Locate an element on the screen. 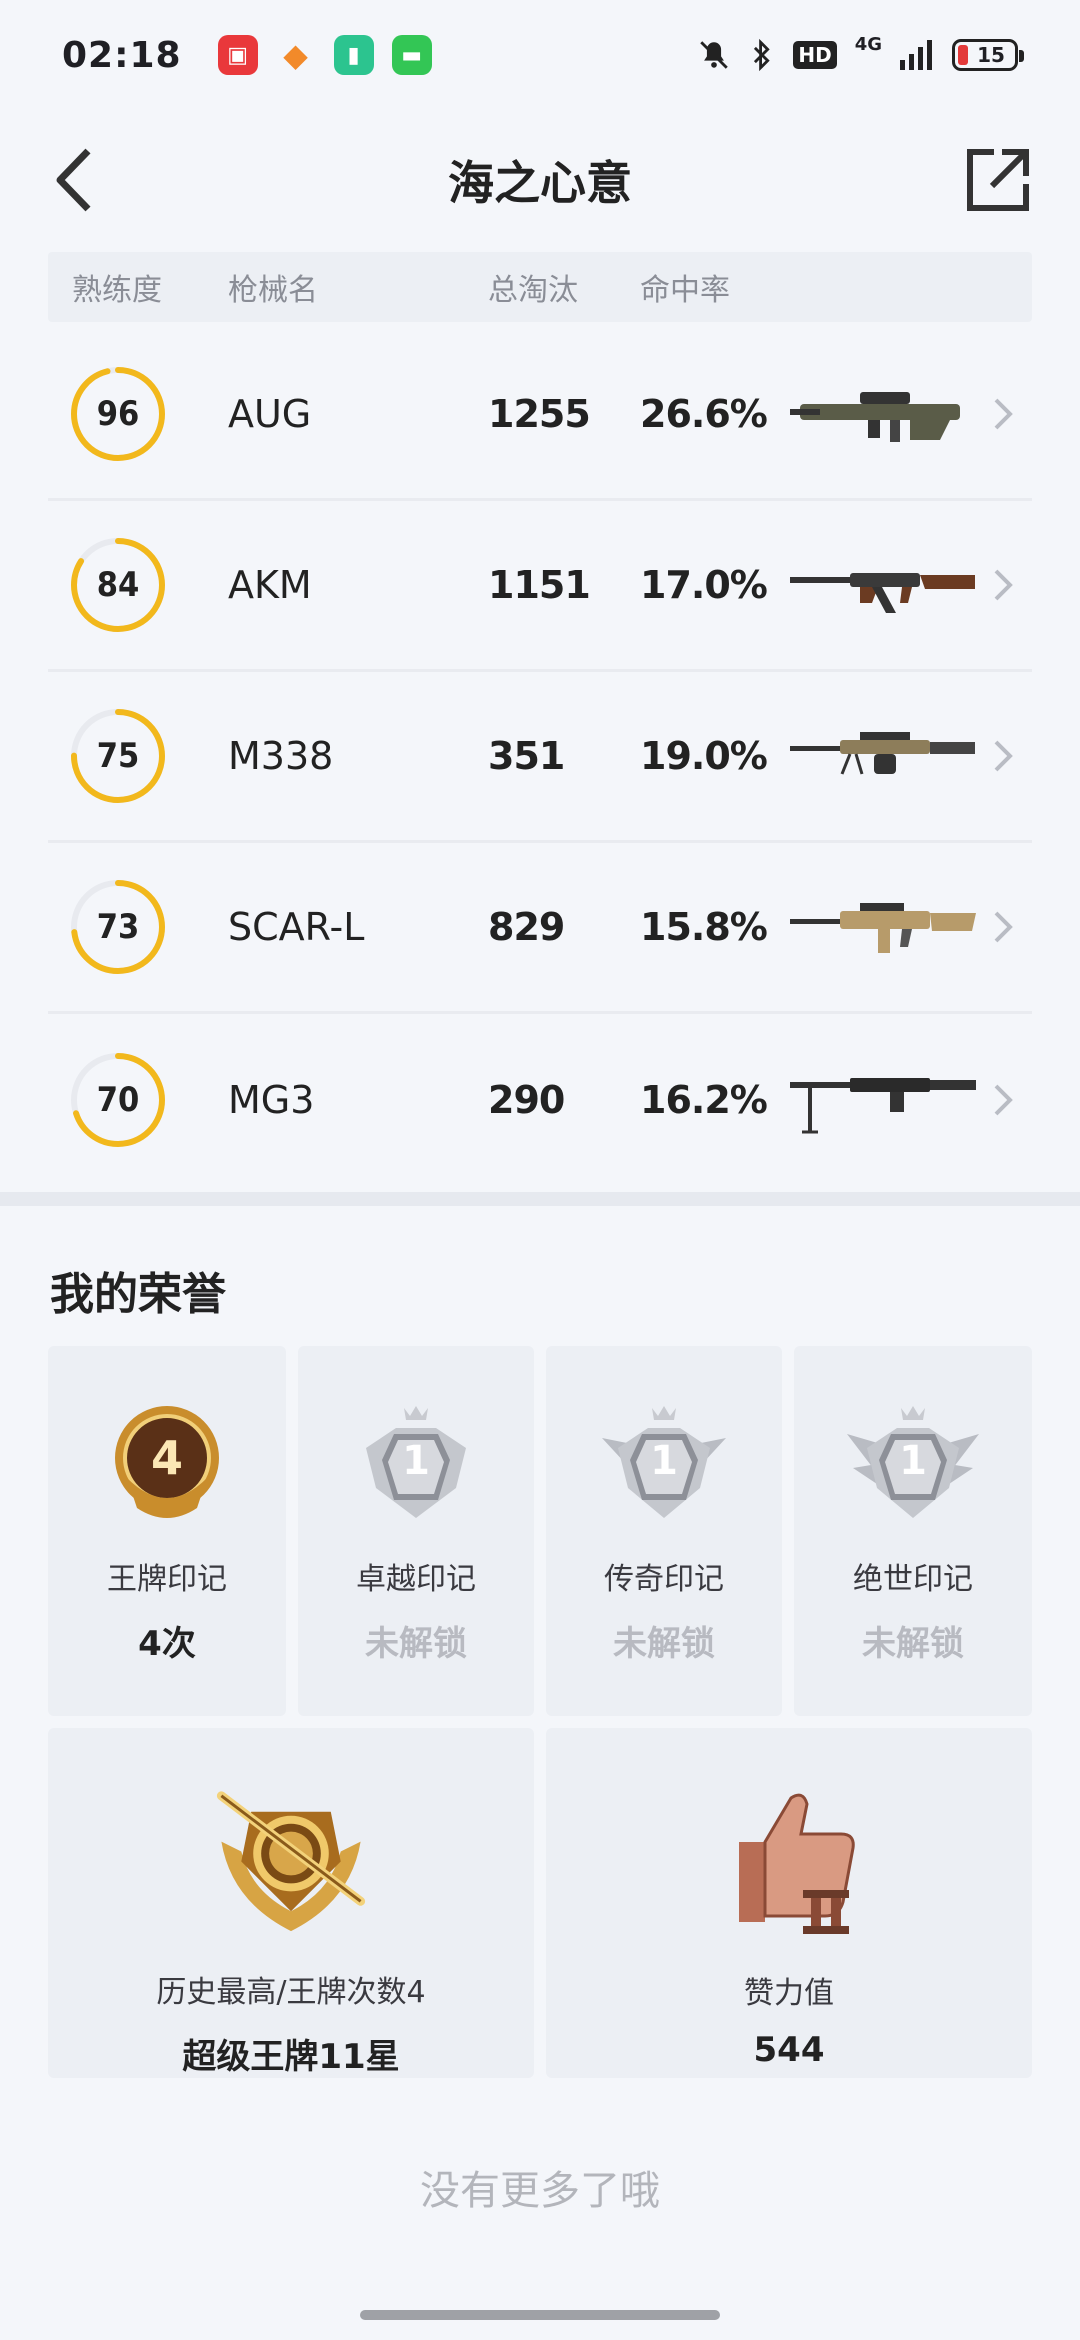 This screenshot has width=1080, height=2340. proficiency-value: 84 is located at coordinates (118, 585).